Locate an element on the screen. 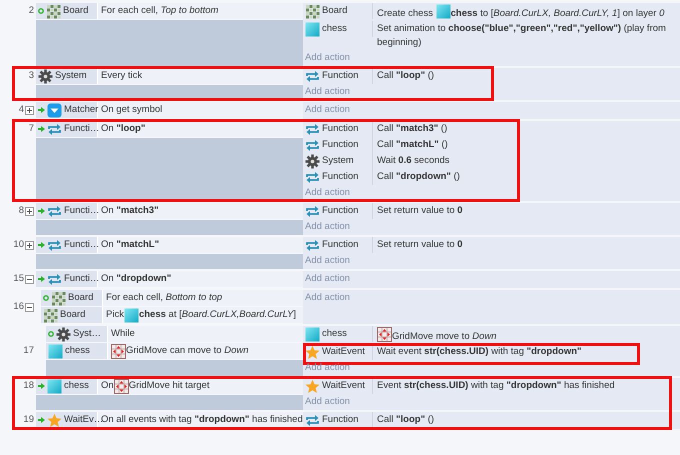 This screenshot has height=455, width=680. event-number: 18 is located at coordinates (28, 386).